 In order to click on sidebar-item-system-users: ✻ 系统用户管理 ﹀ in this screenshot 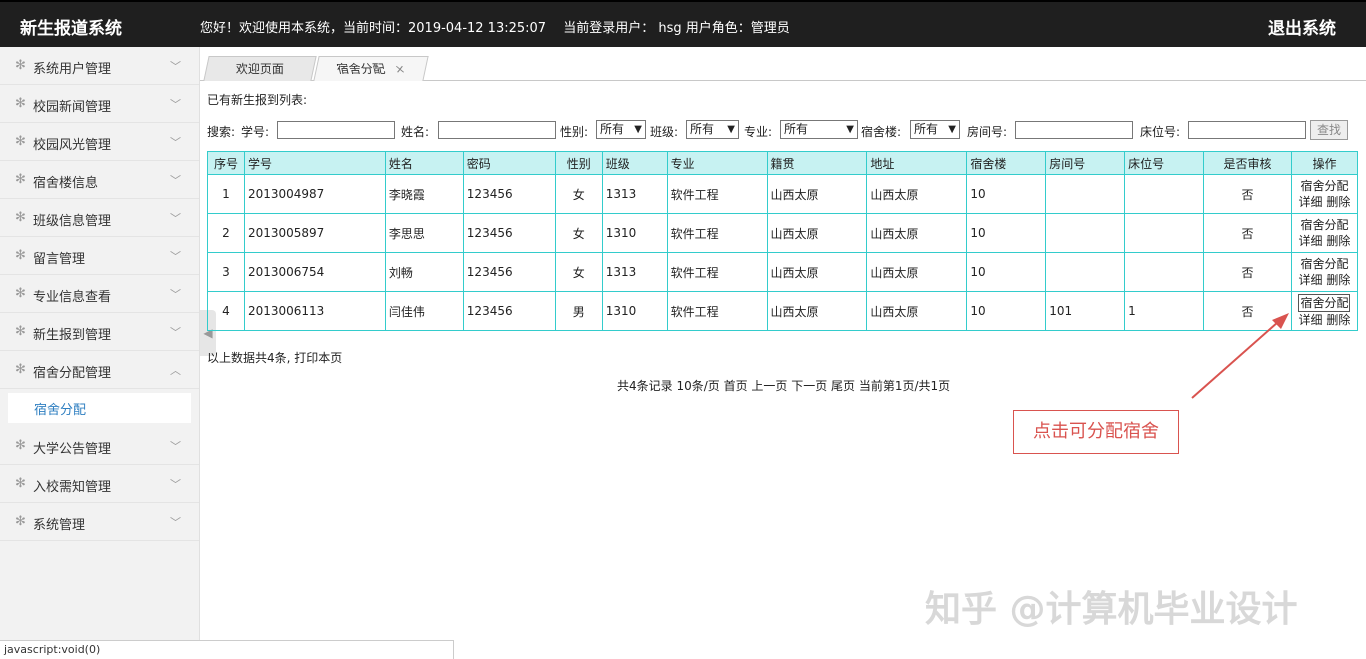, I will do `click(99, 66)`.